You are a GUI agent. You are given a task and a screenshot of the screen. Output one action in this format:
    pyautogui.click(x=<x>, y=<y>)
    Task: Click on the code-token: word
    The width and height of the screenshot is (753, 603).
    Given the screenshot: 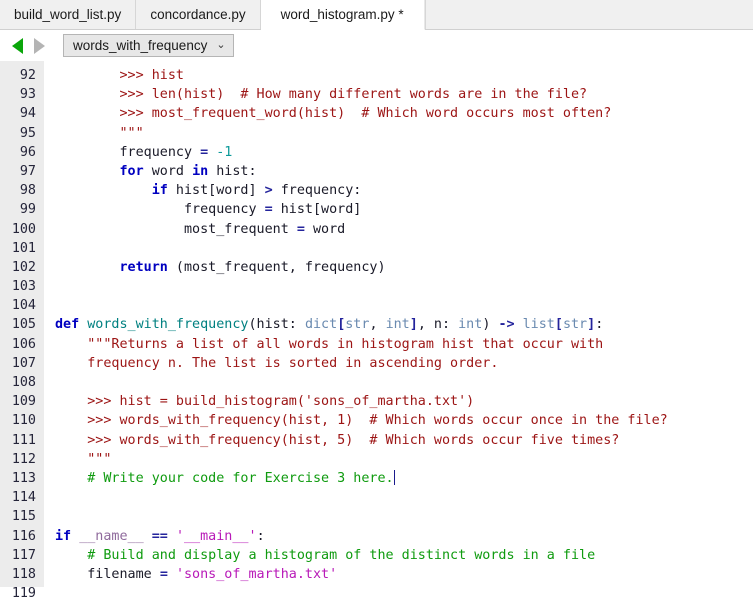 What is the action you would take?
    pyautogui.click(x=168, y=171)
    